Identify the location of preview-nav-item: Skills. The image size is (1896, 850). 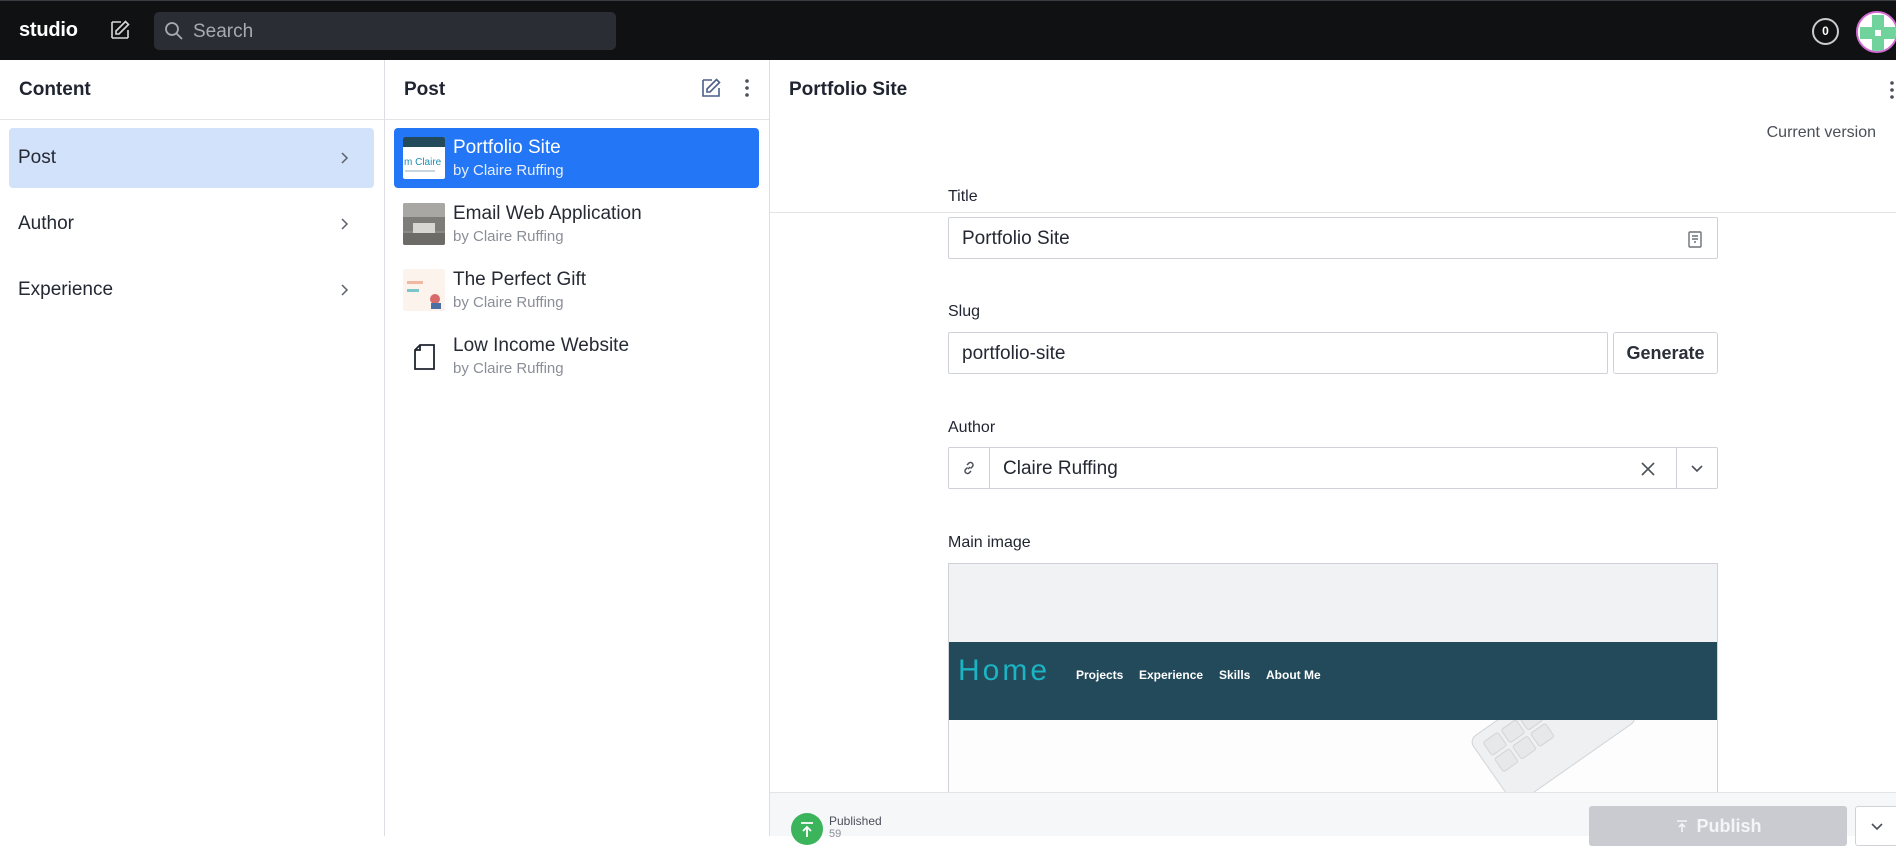
(1235, 675).